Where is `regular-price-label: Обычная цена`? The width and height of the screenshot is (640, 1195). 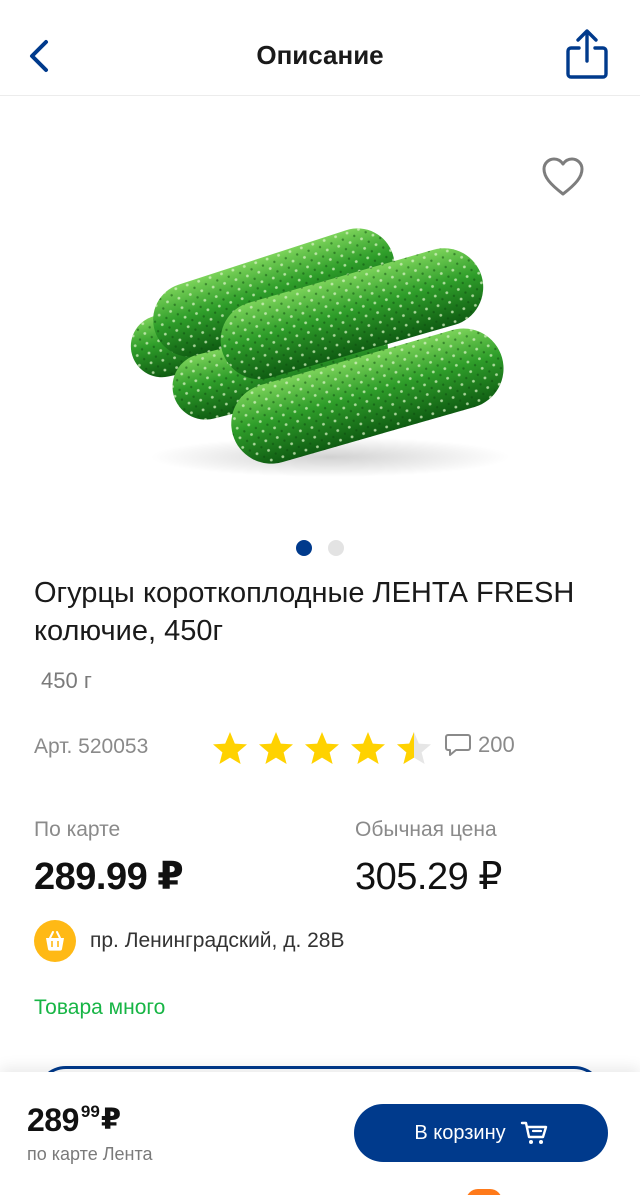 regular-price-label: Обычная цена is located at coordinates (426, 829).